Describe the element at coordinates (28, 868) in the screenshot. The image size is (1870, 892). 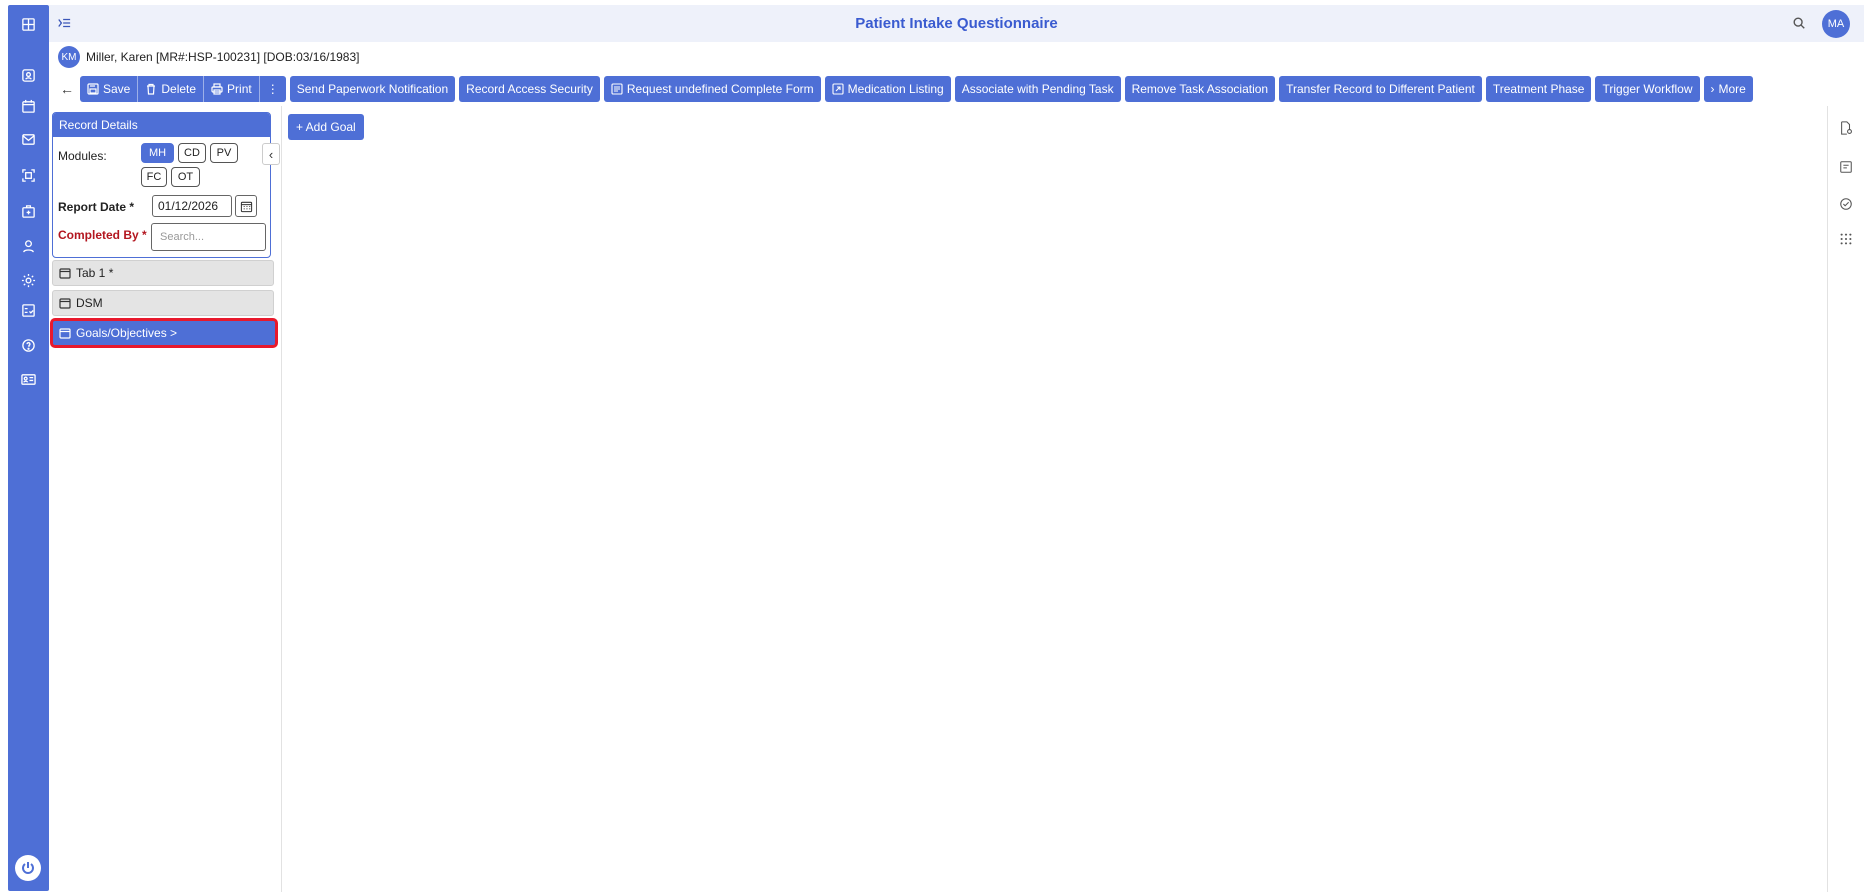
I see `power-icon` at that location.